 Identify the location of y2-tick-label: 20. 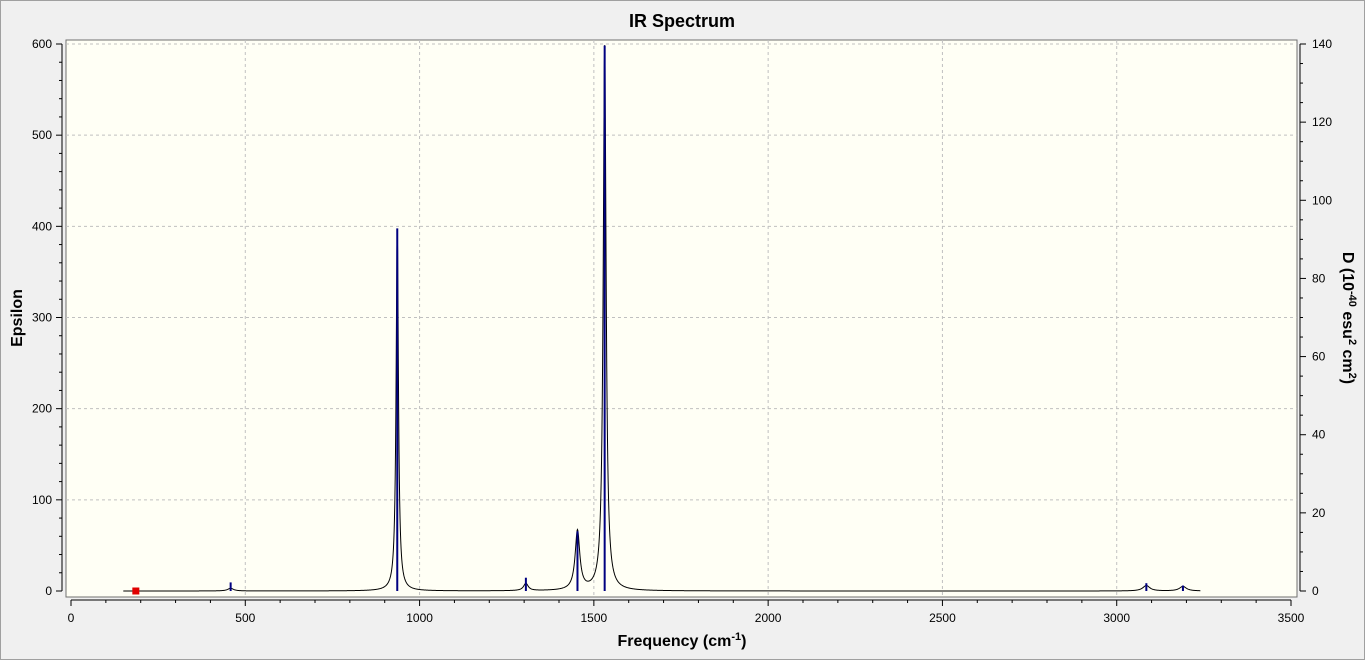
(1319, 513).